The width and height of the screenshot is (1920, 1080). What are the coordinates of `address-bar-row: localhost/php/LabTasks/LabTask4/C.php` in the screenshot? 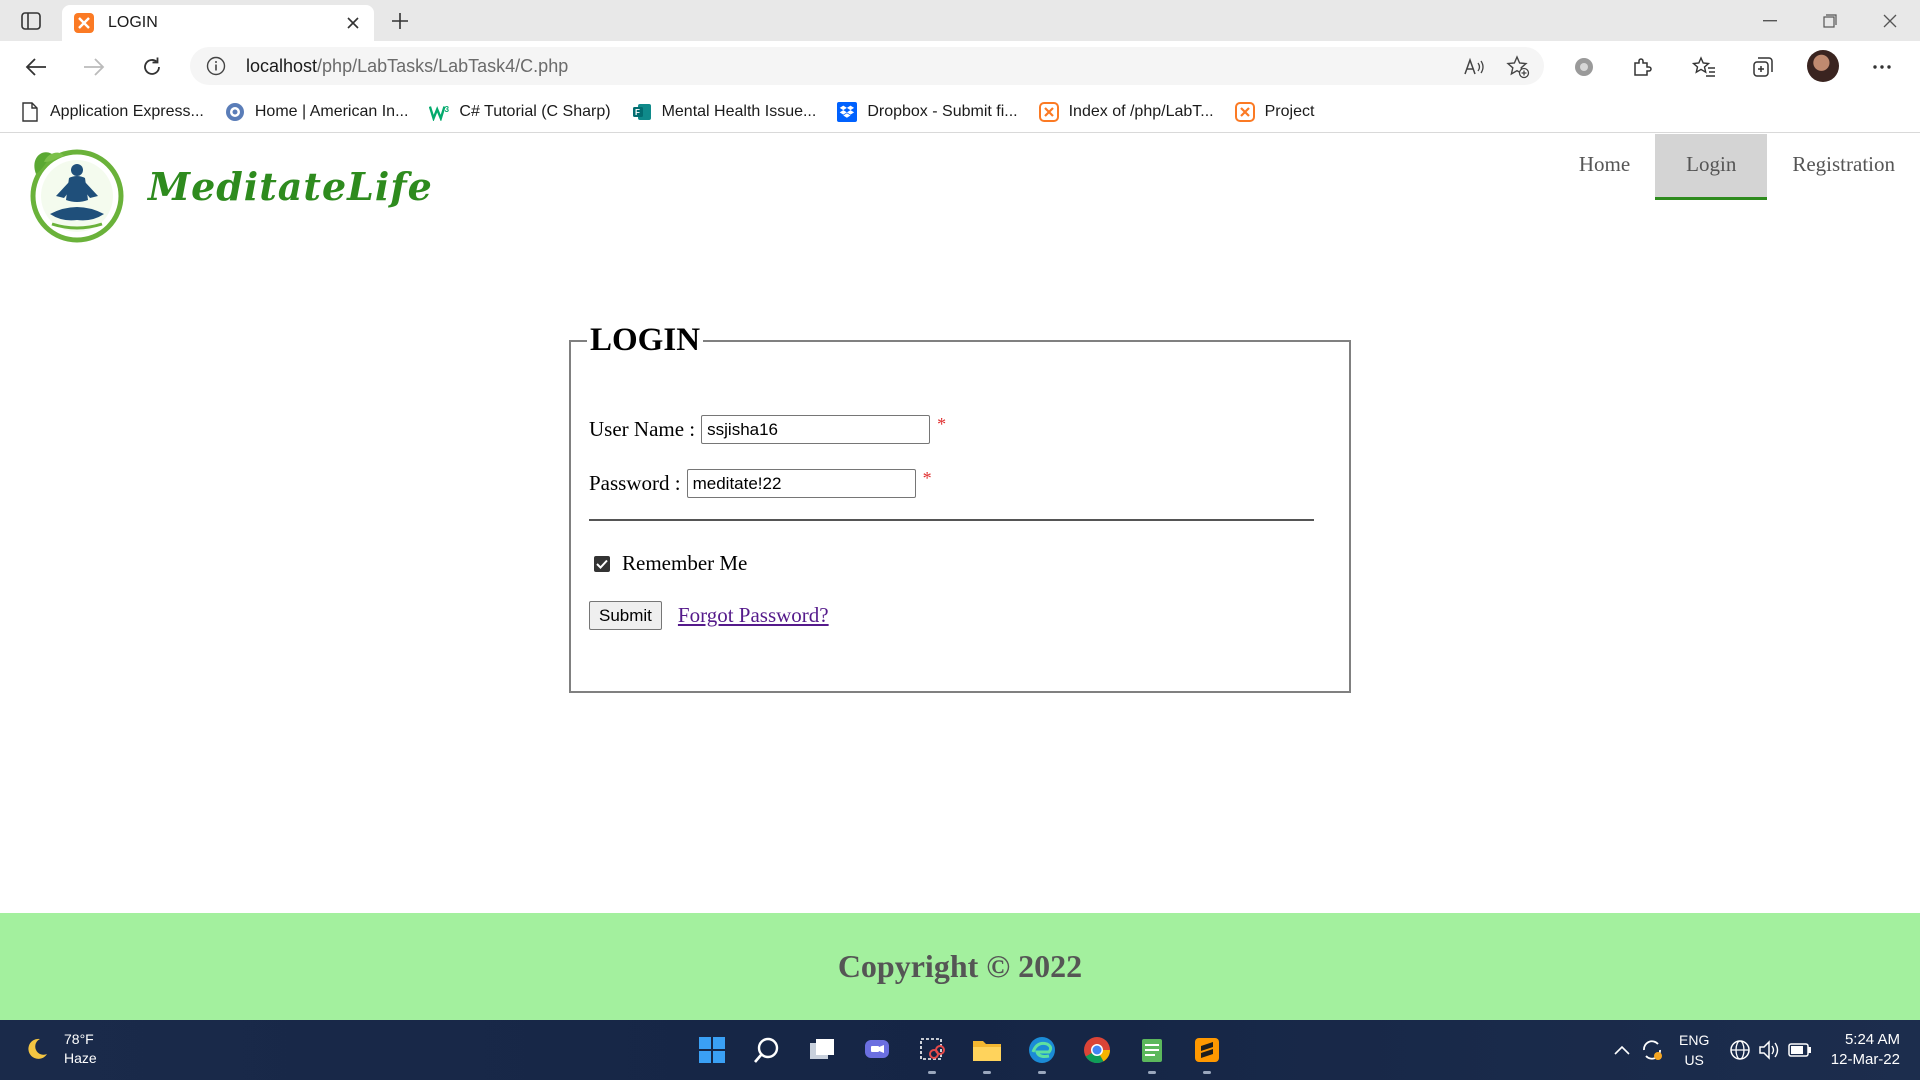 It's located at (960, 66).